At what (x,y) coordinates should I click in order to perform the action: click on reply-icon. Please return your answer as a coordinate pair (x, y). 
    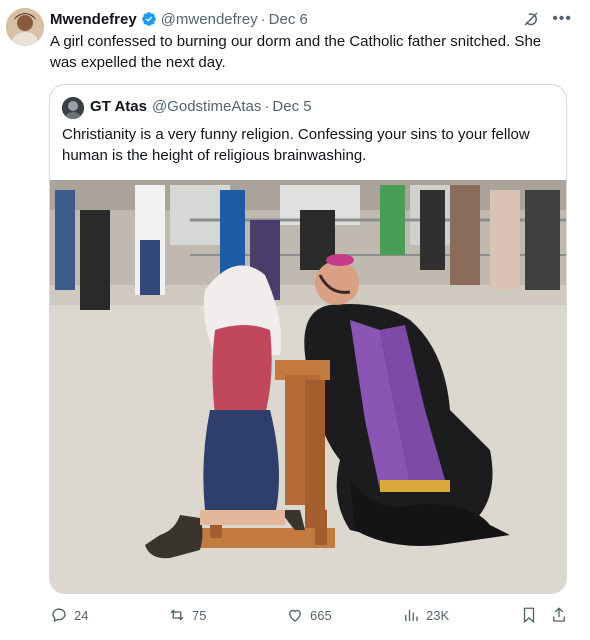
    Looking at the image, I should click on (59, 615).